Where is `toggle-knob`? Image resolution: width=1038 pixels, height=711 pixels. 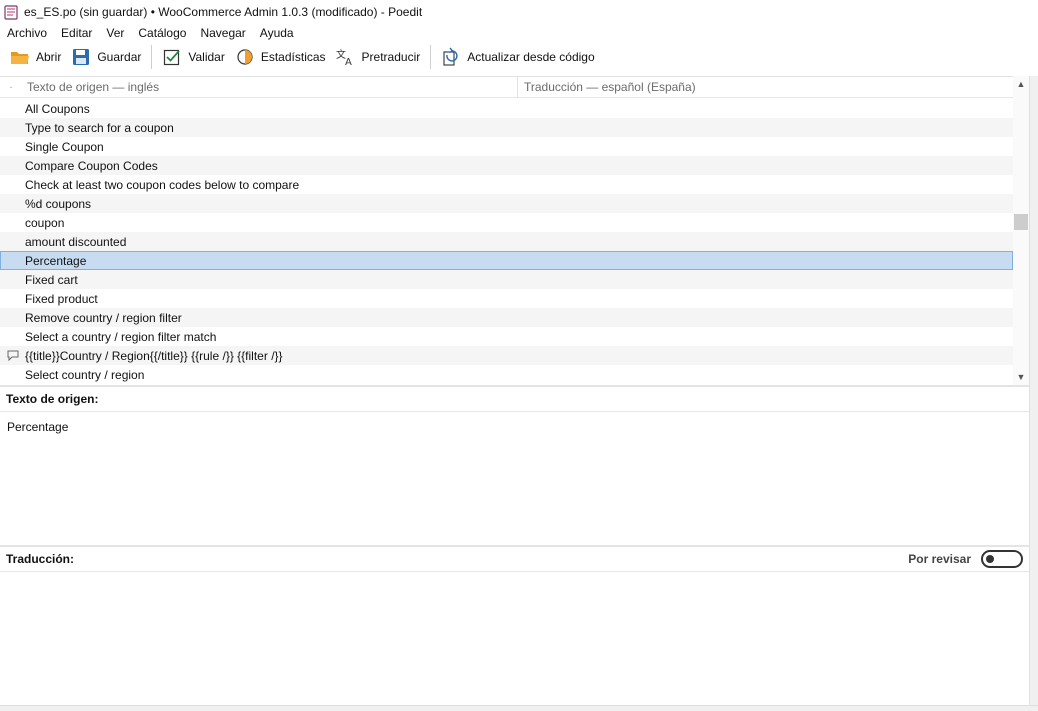
toggle-knob is located at coordinates (990, 559).